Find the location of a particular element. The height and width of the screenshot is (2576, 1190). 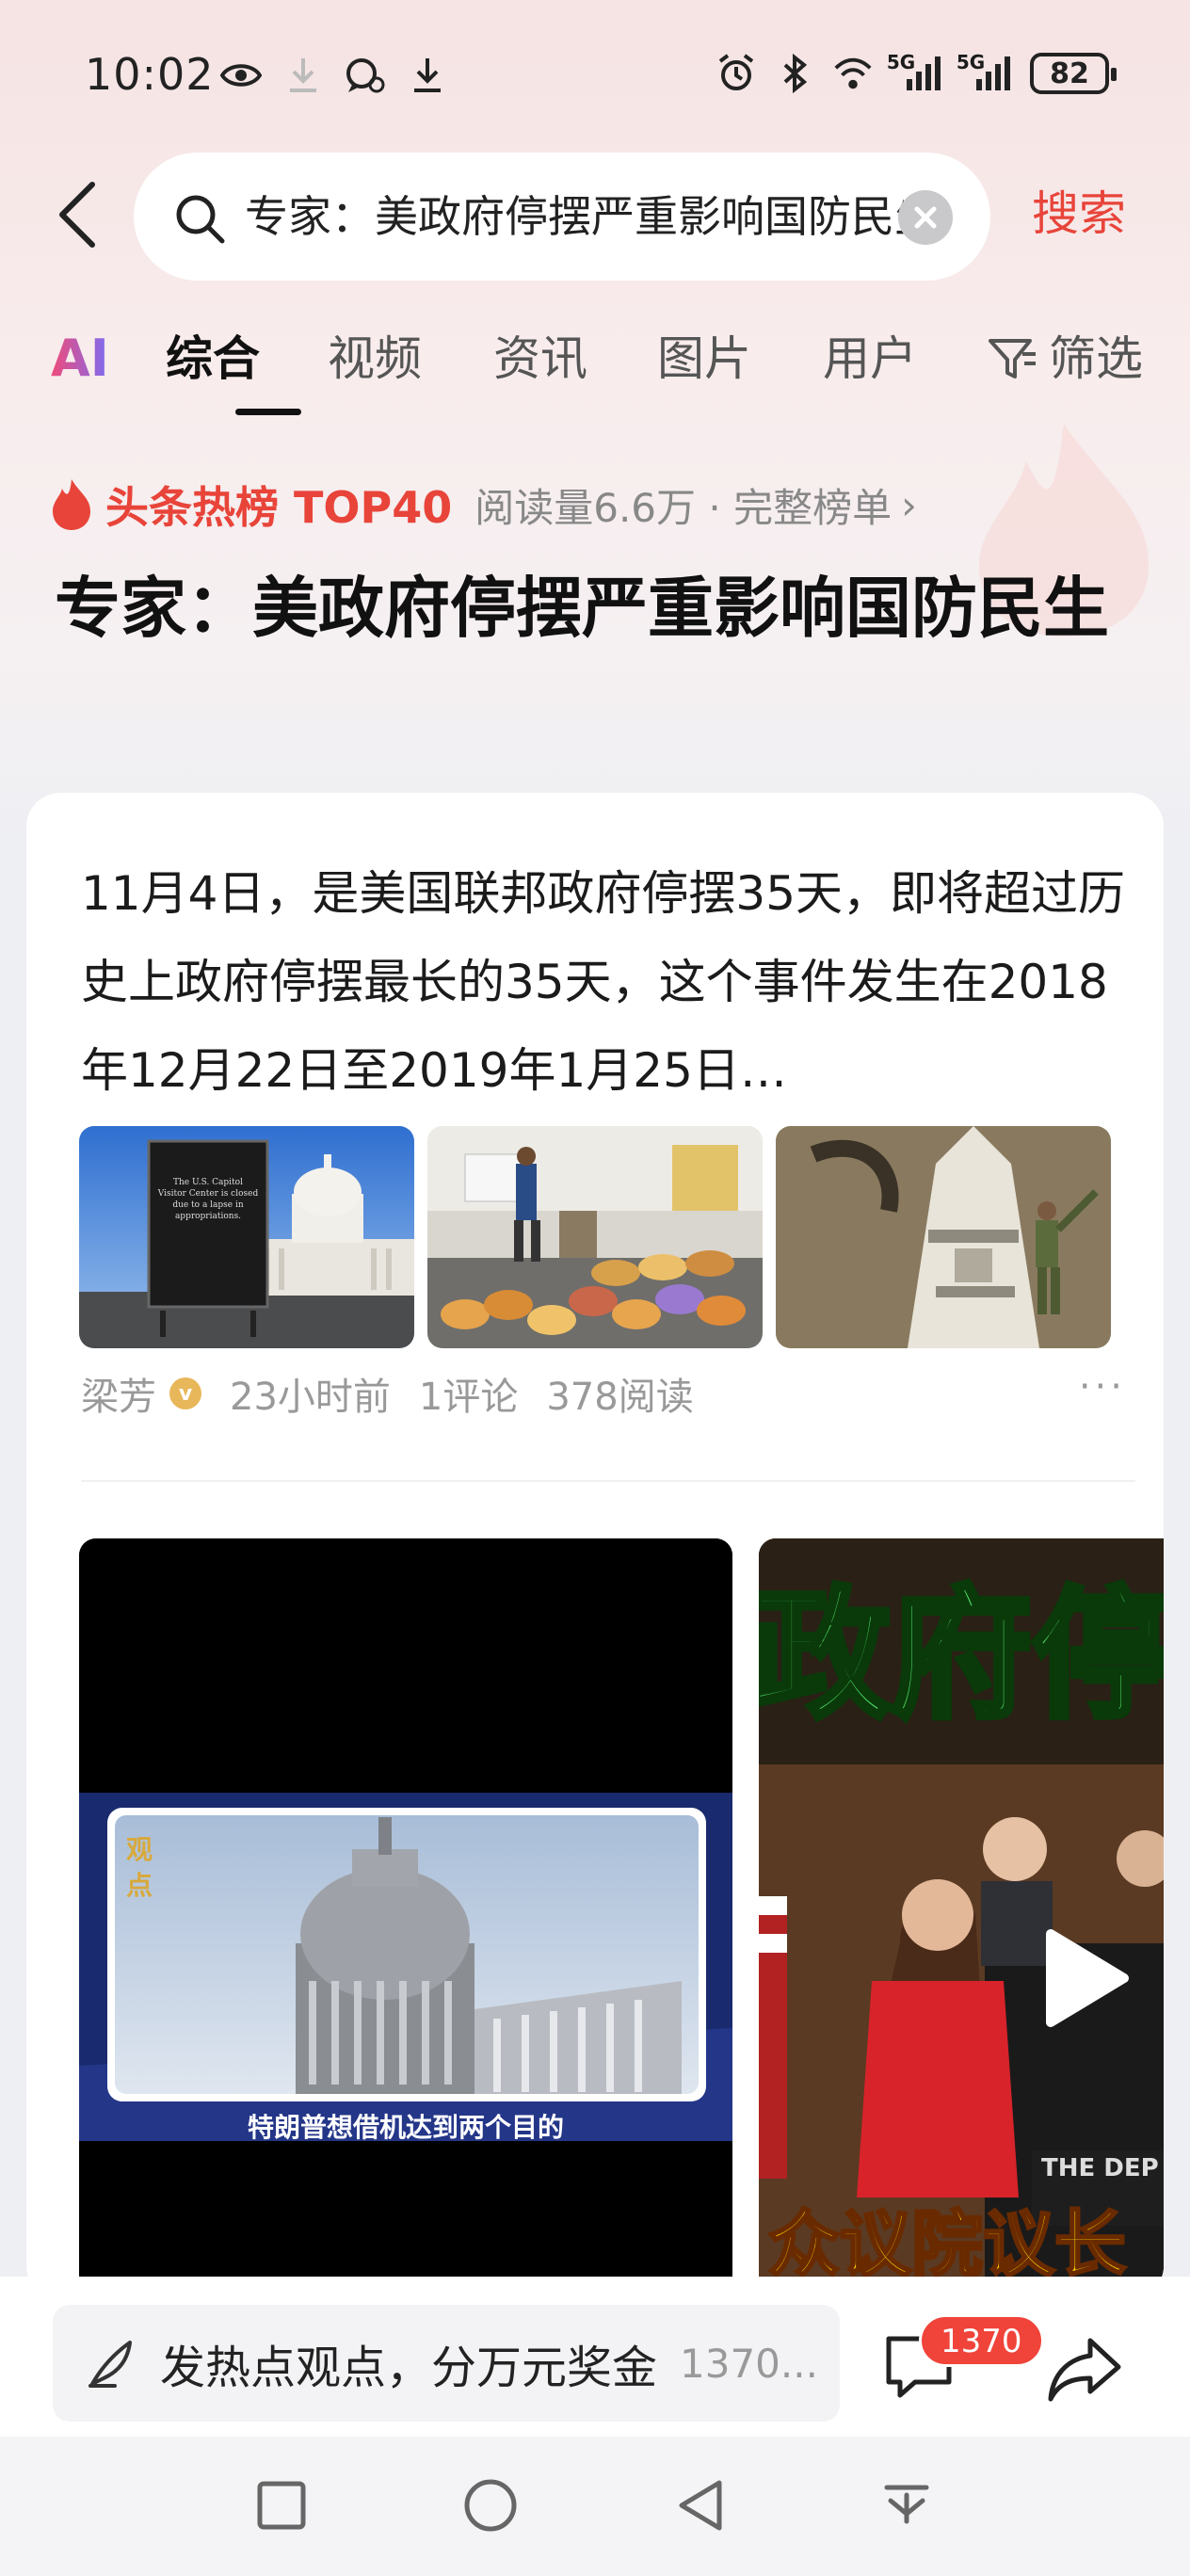

svg-text: Visitor Center is closed is located at coordinates (208, 1194).